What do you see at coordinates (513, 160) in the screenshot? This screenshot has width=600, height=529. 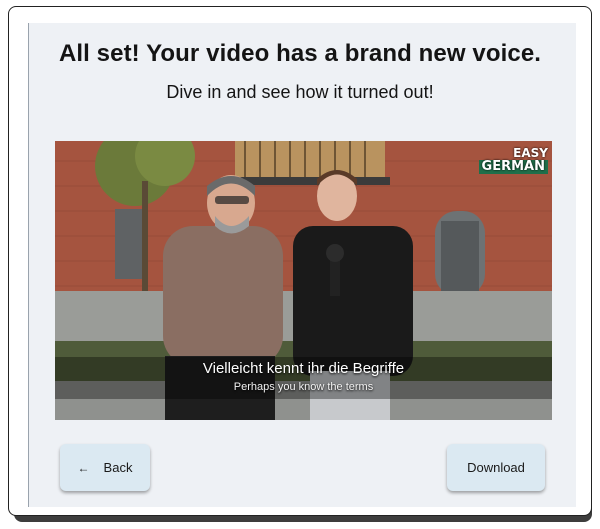 I see `channel-logo: EASY GERMAN` at bounding box center [513, 160].